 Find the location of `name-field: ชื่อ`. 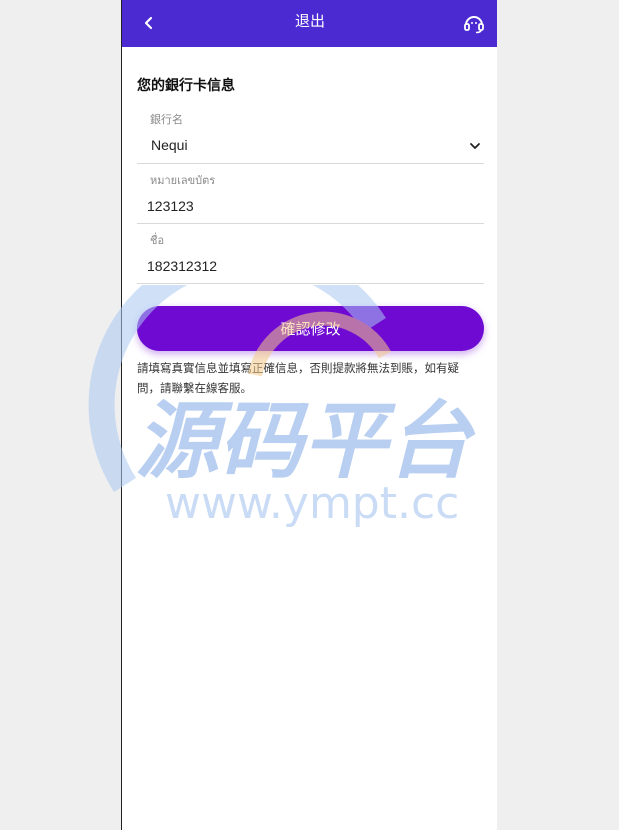

name-field: ชื่อ is located at coordinates (310, 256).